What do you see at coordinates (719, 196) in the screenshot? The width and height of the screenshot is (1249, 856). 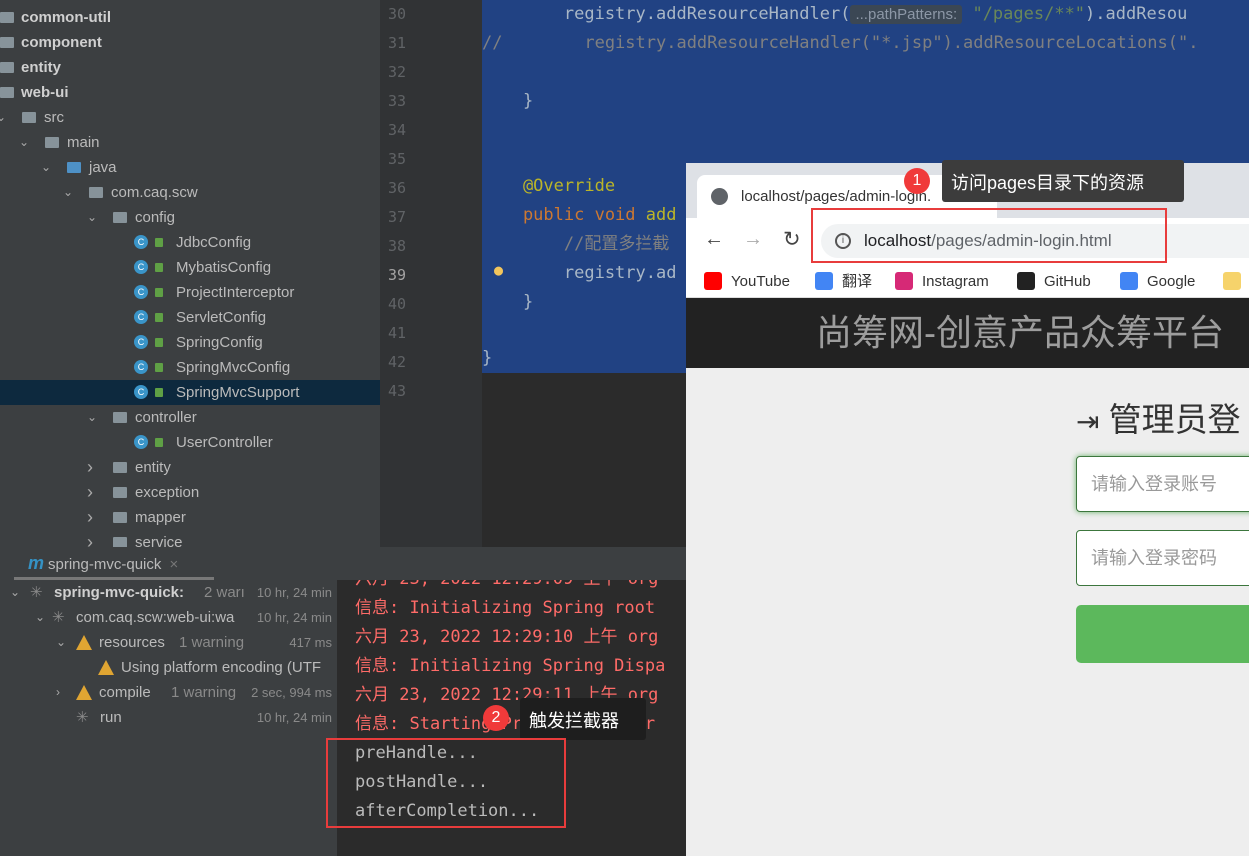 I see `globe-icon` at bounding box center [719, 196].